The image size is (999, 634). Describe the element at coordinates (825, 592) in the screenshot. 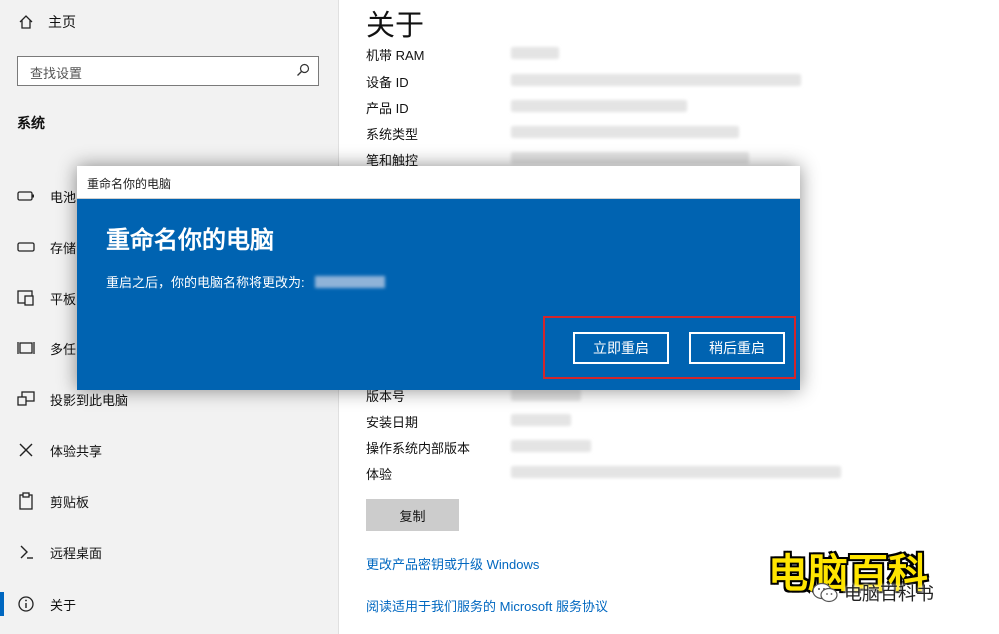

I see `wechat-icon` at that location.